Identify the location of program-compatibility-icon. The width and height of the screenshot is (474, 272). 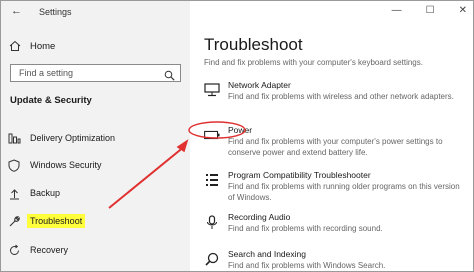
(212, 180).